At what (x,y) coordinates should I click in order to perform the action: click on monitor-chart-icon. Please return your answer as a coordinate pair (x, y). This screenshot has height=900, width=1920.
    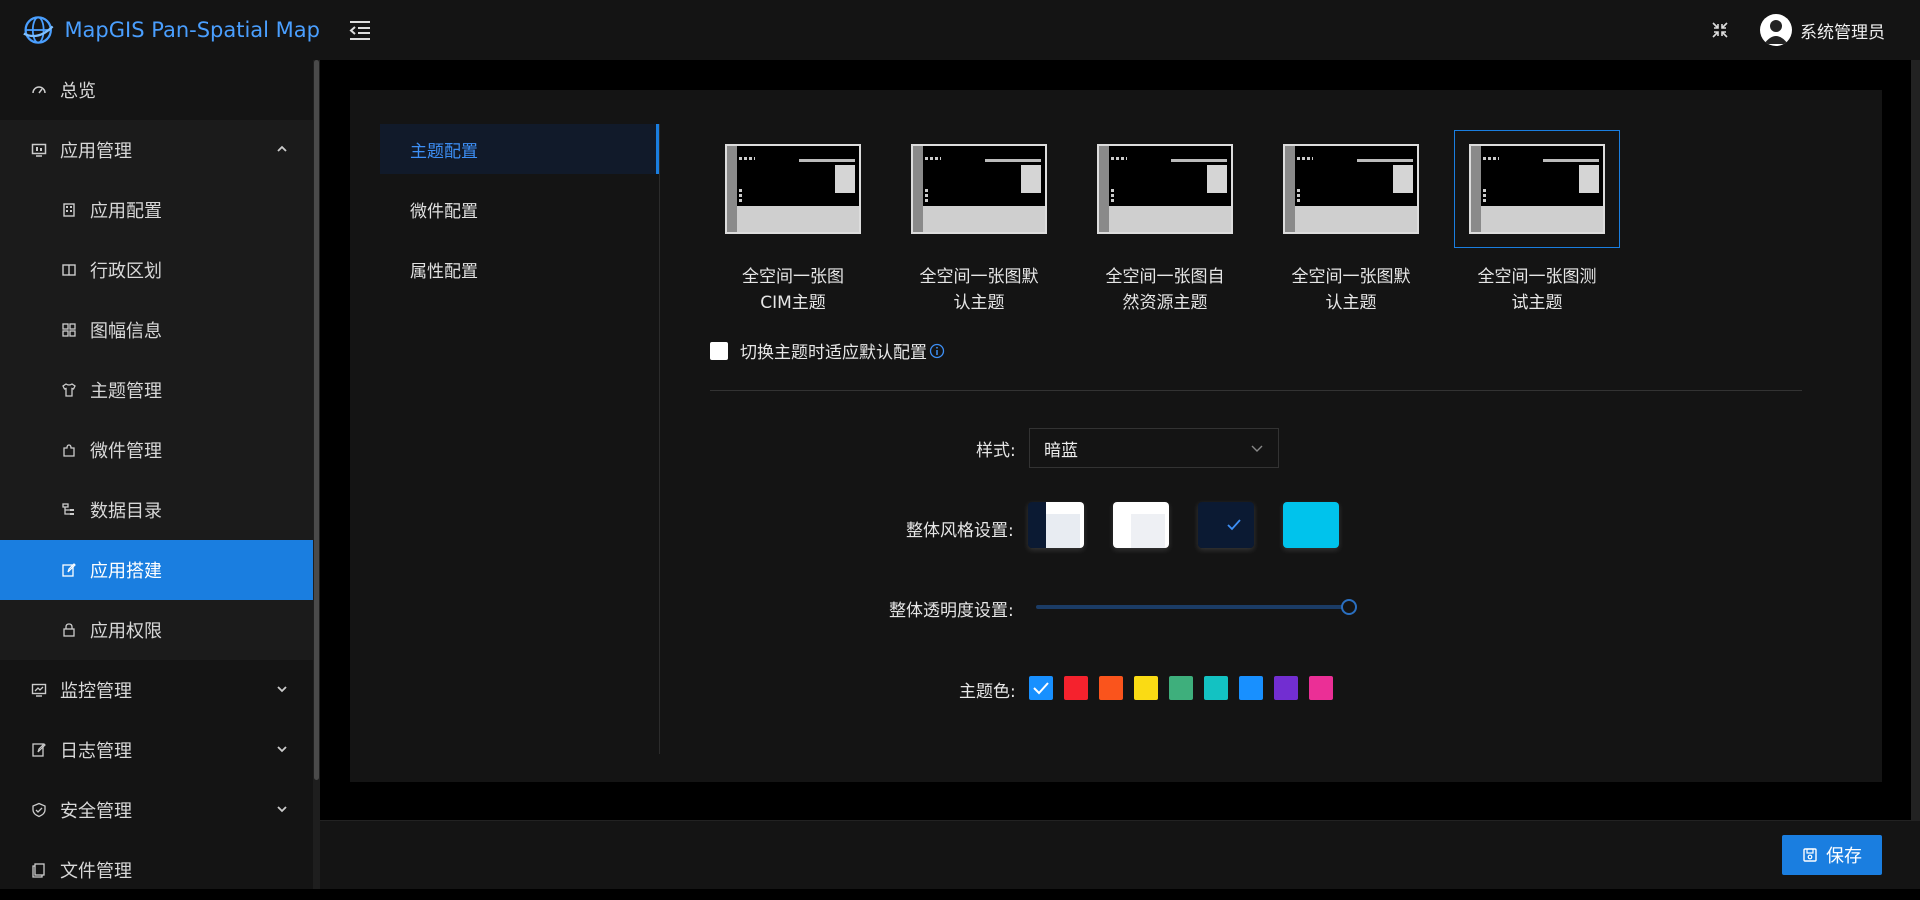
    Looking at the image, I should click on (39, 690).